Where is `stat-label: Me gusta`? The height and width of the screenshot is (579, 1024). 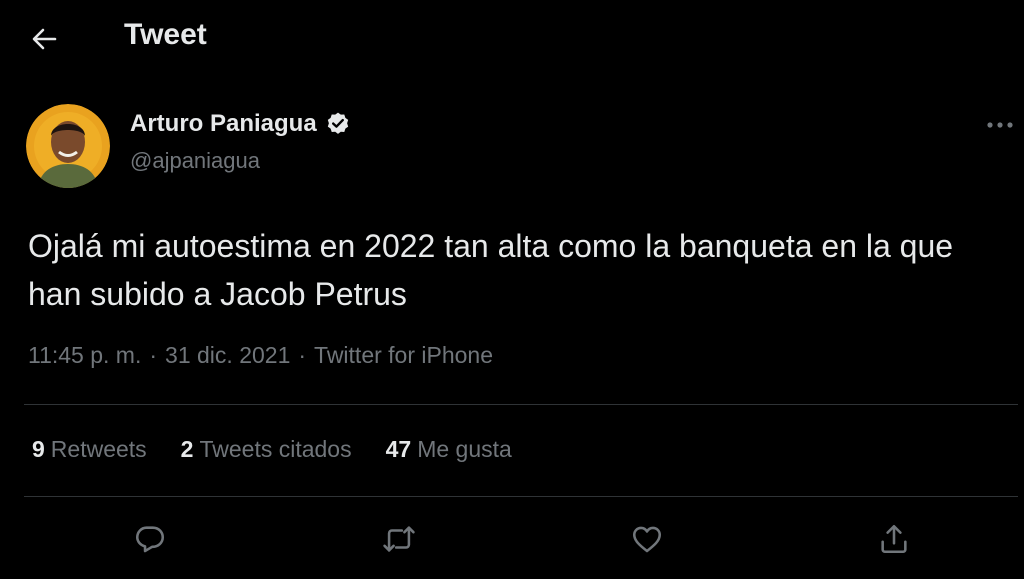 stat-label: Me gusta is located at coordinates (464, 449).